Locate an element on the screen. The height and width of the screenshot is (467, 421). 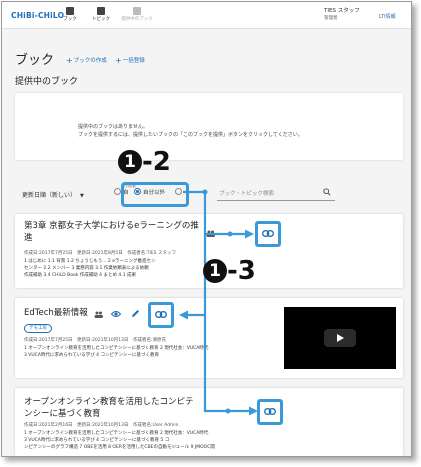
step-callout-1-2: 1 -2 is located at coordinates (144, 162).